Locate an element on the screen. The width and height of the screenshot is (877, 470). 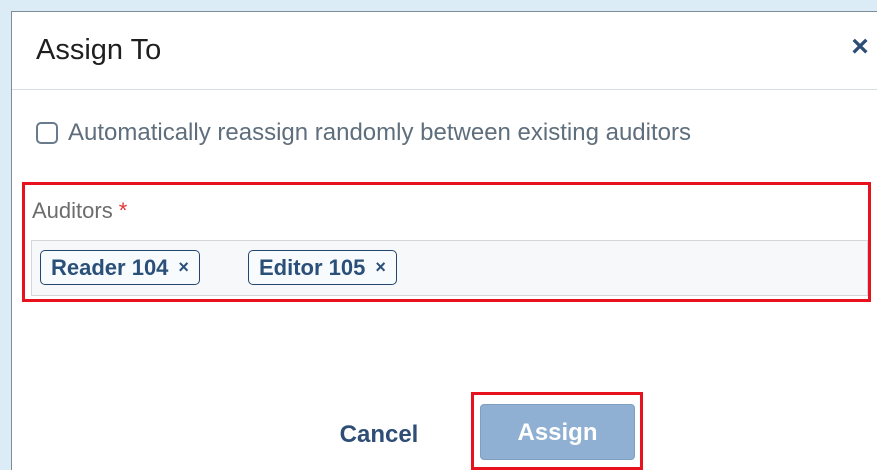
auditor-tag-label: Reader 104 is located at coordinates (110, 267).